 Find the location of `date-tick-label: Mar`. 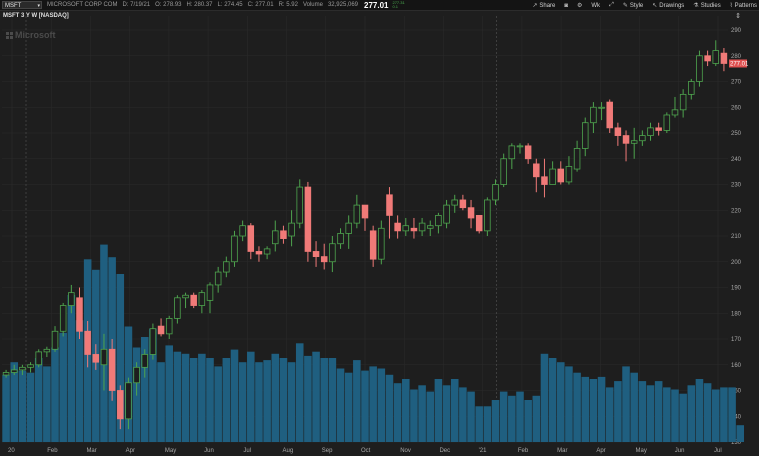

date-tick-label: Mar is located at coordinates (91, 451).